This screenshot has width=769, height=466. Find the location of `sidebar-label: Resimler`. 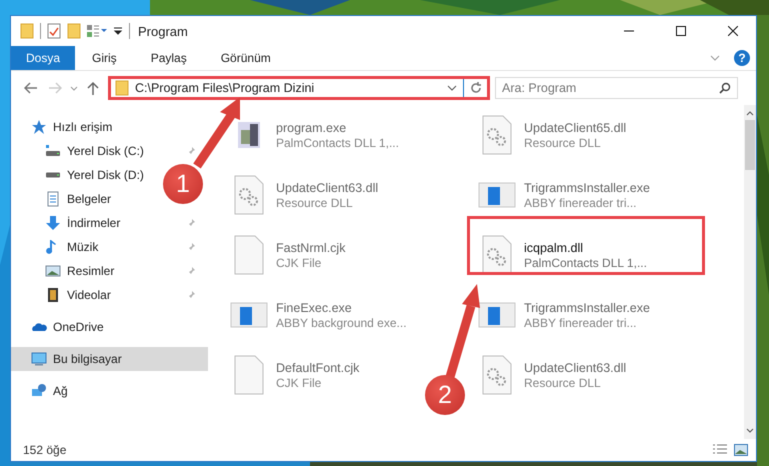

sidebar-label: Resimler is located at coordinates (90, 271).